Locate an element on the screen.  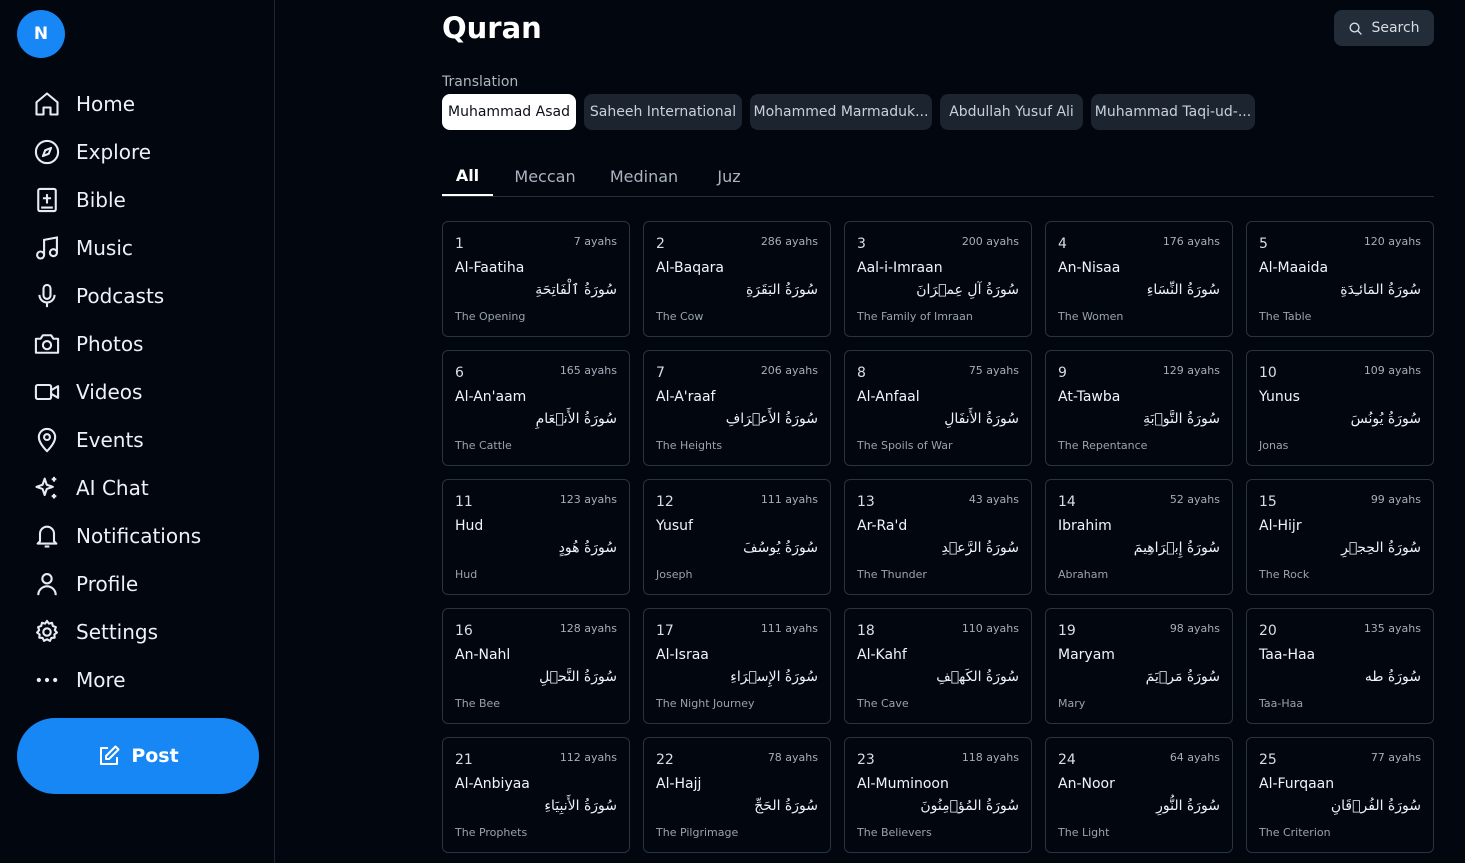
surah-arabic-name: سُورَةُ الرَّعۡدِ is located at coordinates (980, 548).